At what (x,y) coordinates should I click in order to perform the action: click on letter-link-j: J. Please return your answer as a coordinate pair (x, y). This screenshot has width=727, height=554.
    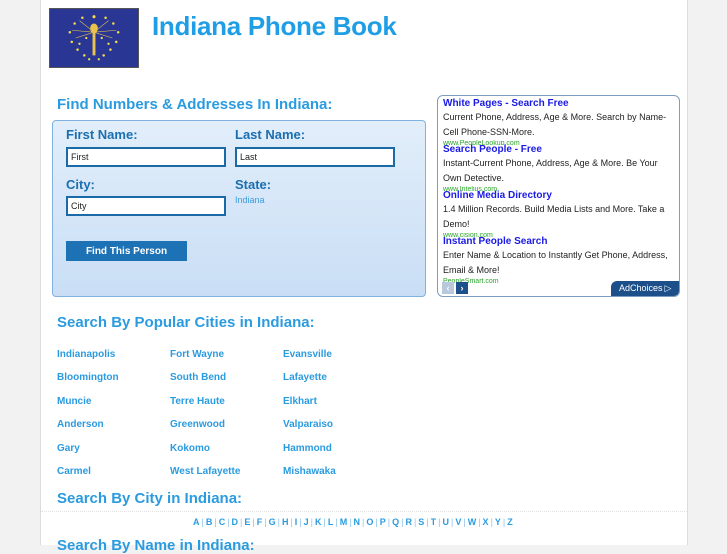
    Looking at the image, I should click on (306, 522).